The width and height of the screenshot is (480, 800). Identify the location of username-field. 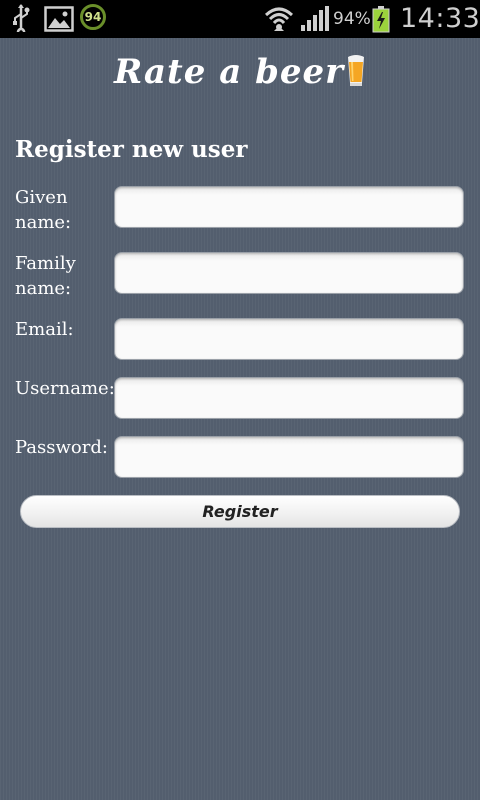
(289, 398).